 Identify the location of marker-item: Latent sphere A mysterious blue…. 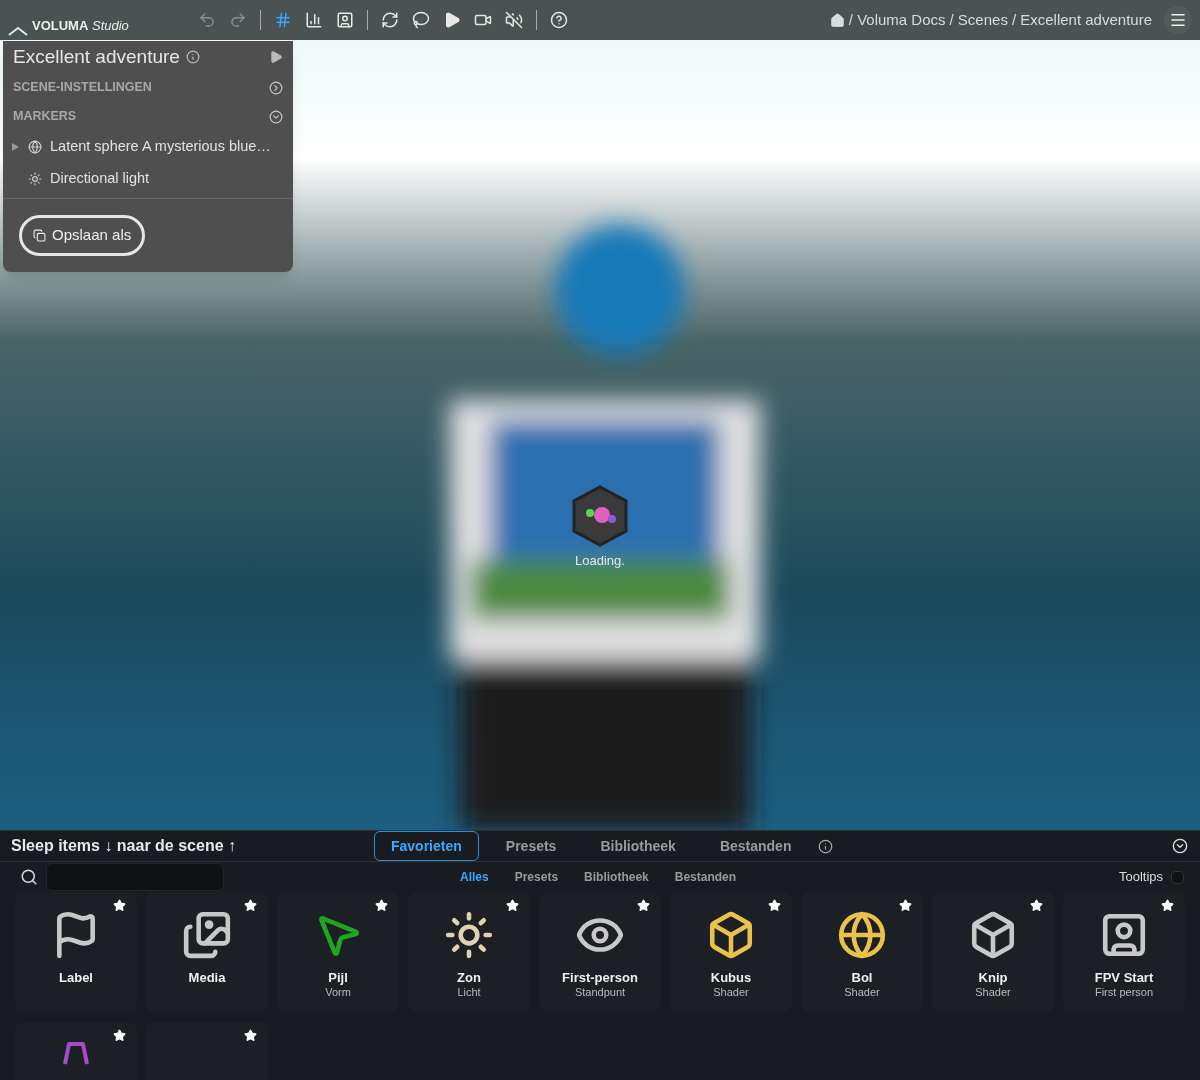
(148, 147).